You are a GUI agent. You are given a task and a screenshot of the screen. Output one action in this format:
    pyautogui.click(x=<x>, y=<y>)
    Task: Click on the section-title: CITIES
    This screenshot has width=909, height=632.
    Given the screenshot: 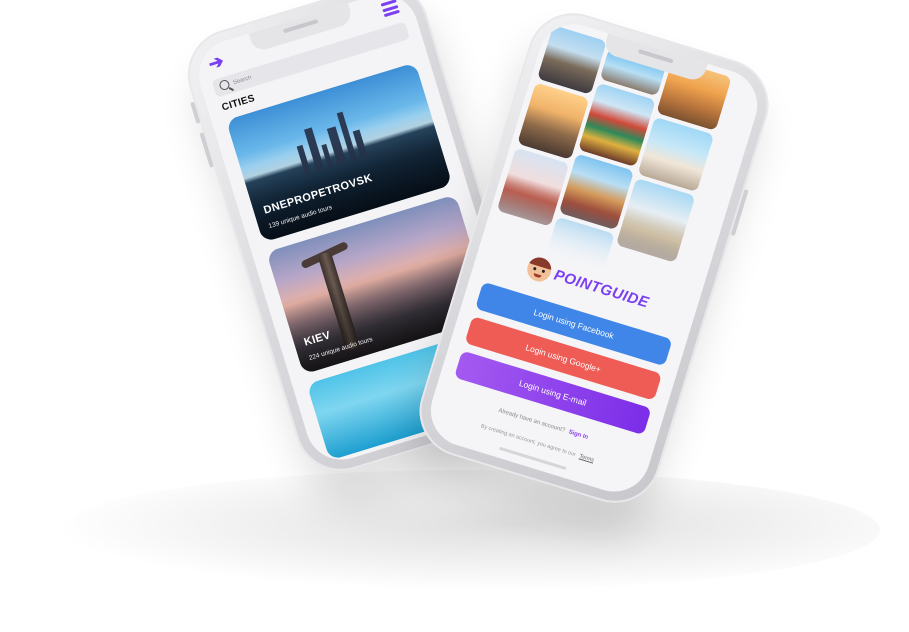 What is the action you would take?
    pyautogui.click(x=238, y=103)
    